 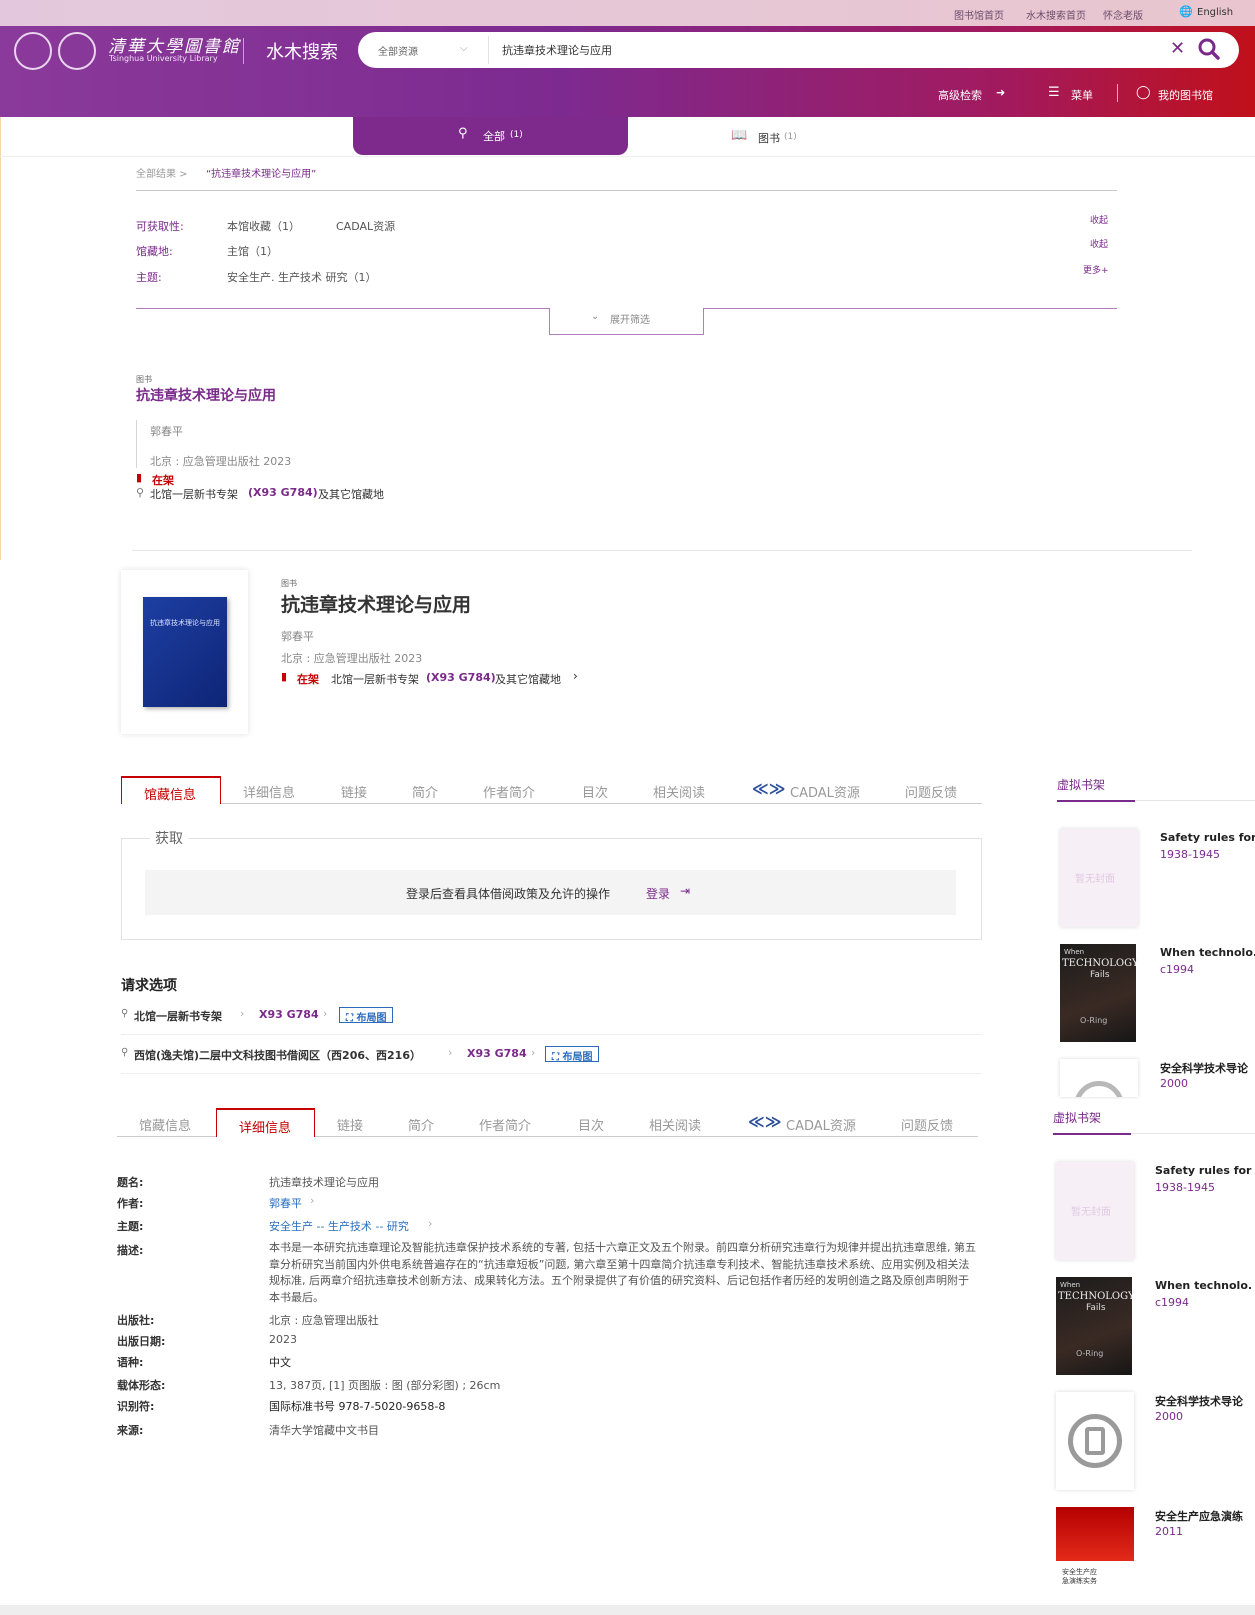 I want to click on facet-subject-value: 安全生产. 生产技术 研究（1）, so click(x=302, y=277).